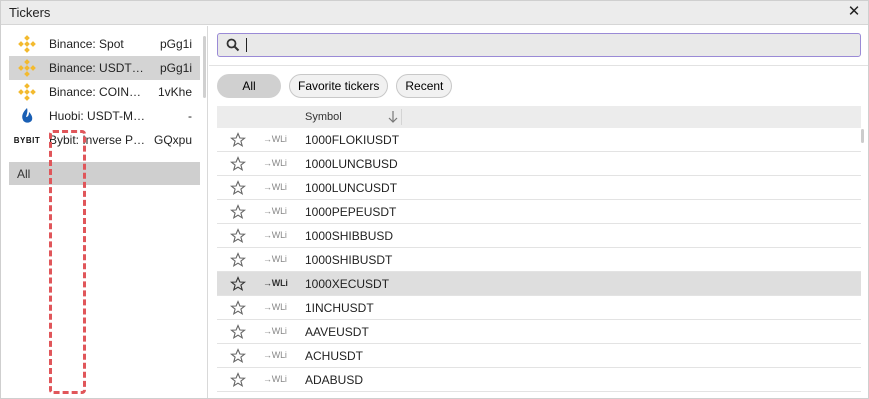 The height and width of the screenshot is (399, 869). I want to click on exchange-item: Binance: Spot pGg1i, so click(104, 44).